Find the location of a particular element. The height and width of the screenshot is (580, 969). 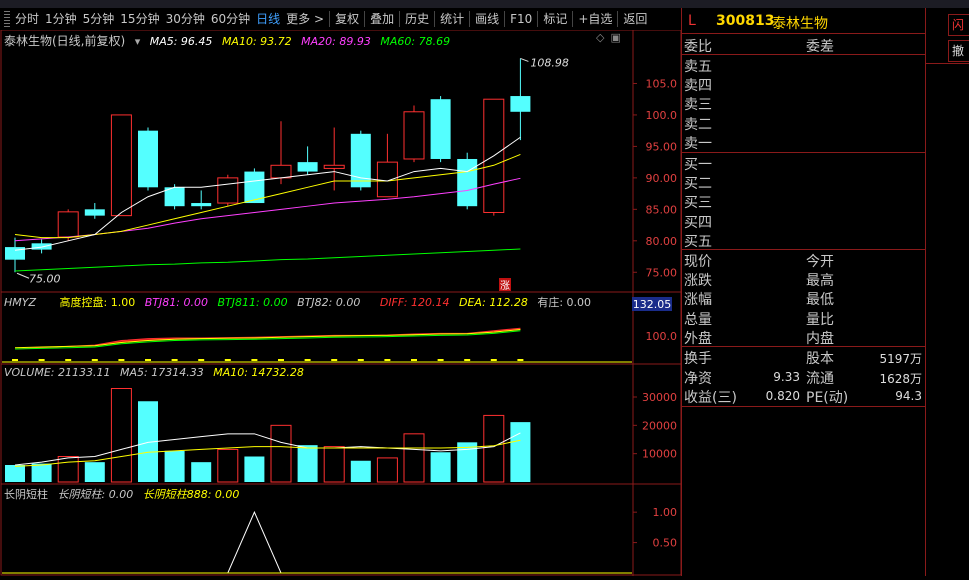

cyzd-name: 长阴短柱 is located at coordinates (26, 494).